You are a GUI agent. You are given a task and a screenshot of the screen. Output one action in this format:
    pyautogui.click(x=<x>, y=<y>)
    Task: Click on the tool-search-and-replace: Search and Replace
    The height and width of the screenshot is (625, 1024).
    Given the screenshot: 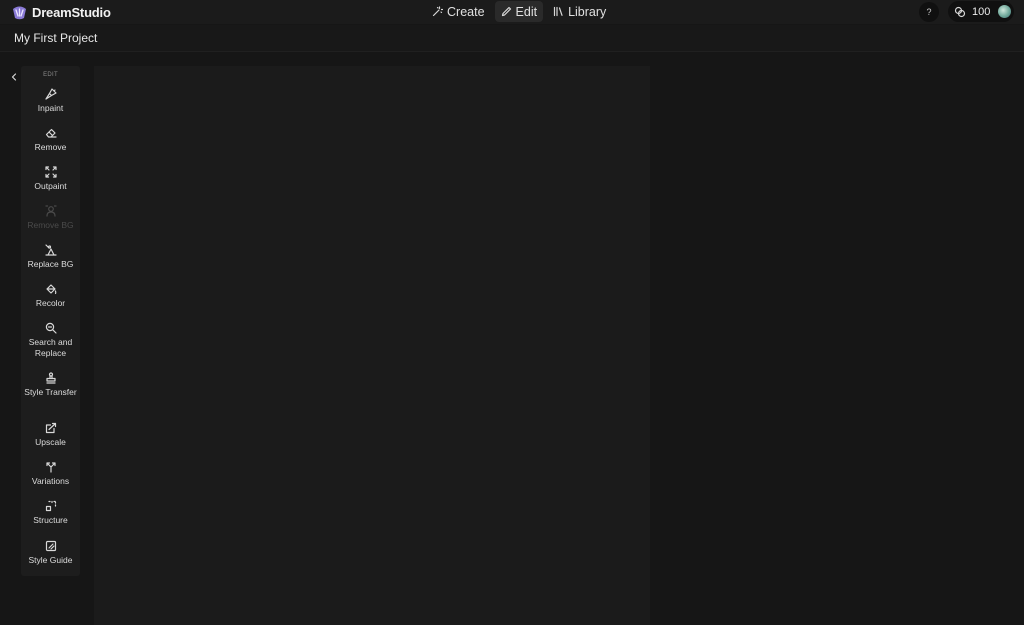 What is the action you would take?
    pyautogui.click(x=50, y=340)
    